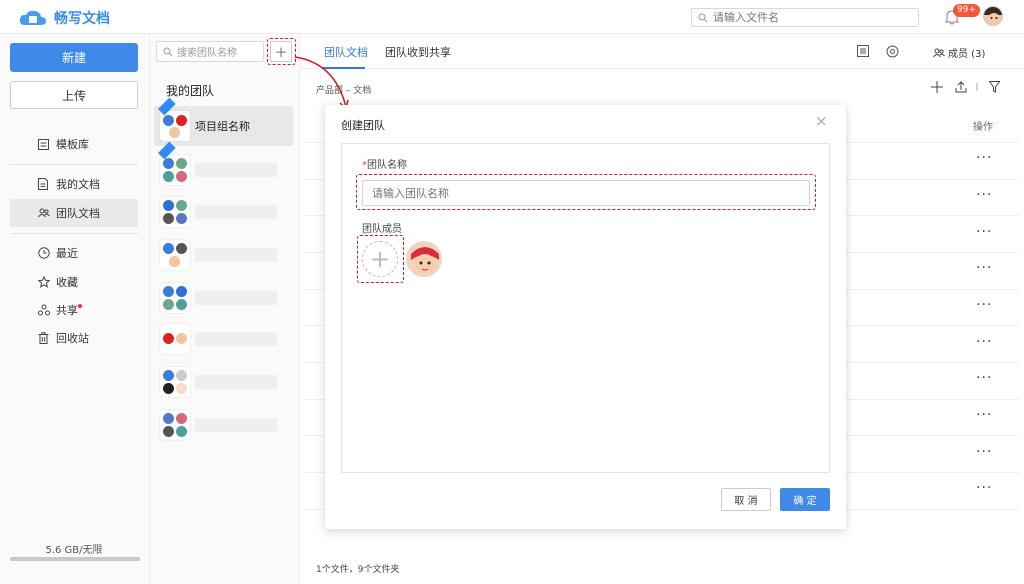 The width and height of the screenshot is (1024, 584). I want to click on sidebar-item-label: 回收站, so click(72, 338).